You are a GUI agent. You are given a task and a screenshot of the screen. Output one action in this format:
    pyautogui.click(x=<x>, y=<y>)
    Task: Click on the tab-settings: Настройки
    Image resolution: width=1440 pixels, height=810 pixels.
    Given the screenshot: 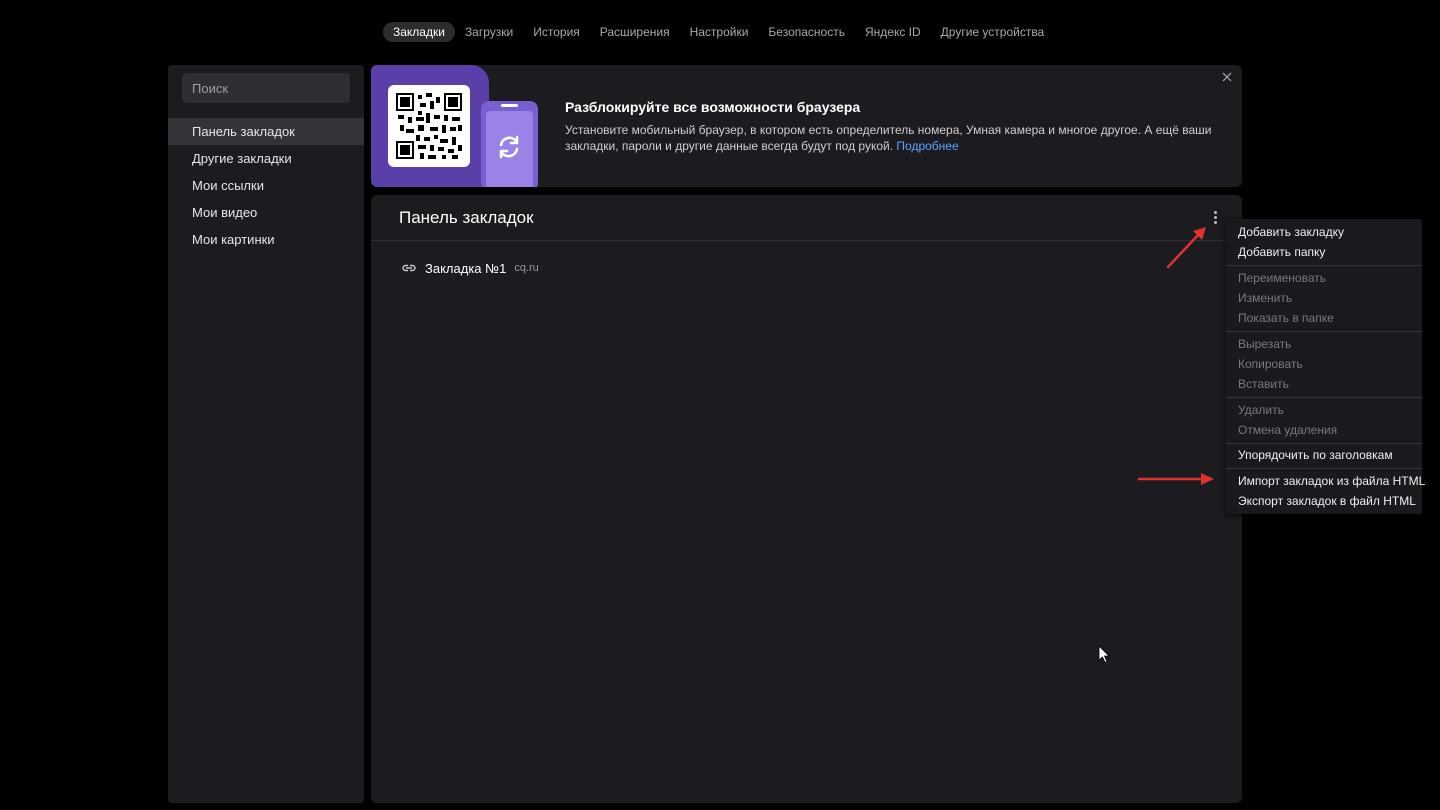 What is the action you would take?
    pyautogui.click(x=719, y=32)
    